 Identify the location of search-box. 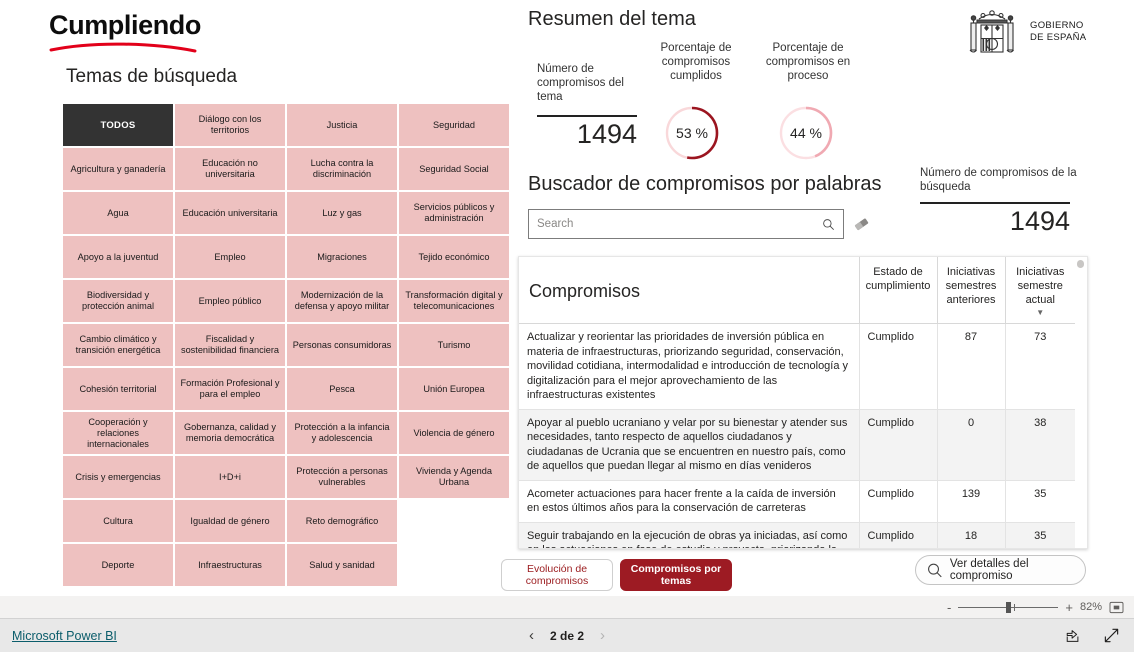
(686, 224).